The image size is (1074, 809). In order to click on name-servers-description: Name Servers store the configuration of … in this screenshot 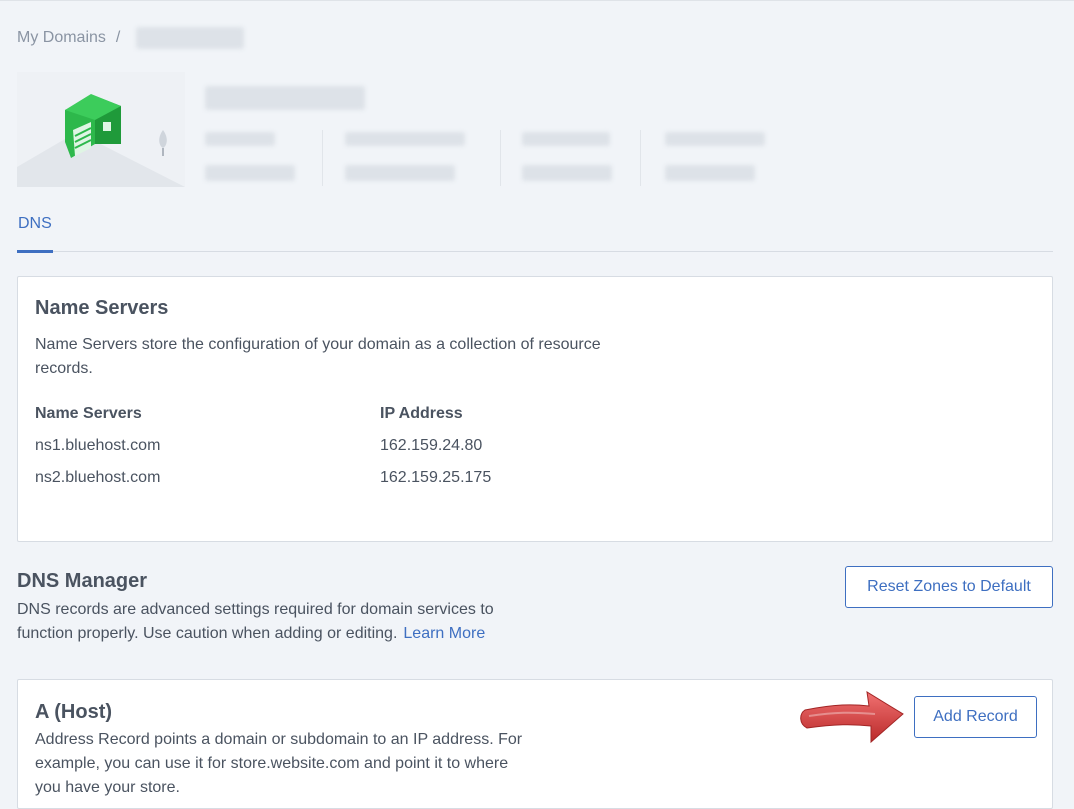, I will do `click(318, 356)`.